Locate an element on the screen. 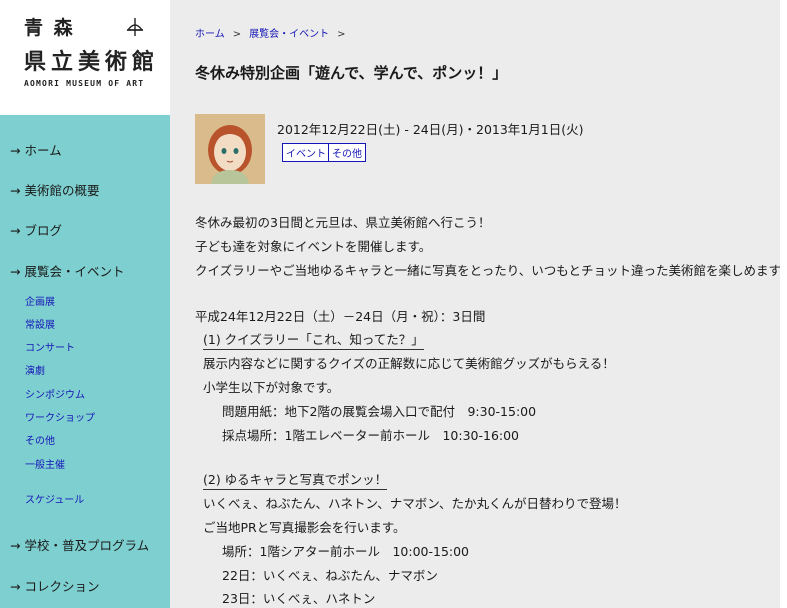 Image resolution: width=787 pixels, height=608 pixels. nav-item-exhibitions-events: → 展覧会・イベント is located at coordinates (67, 270).